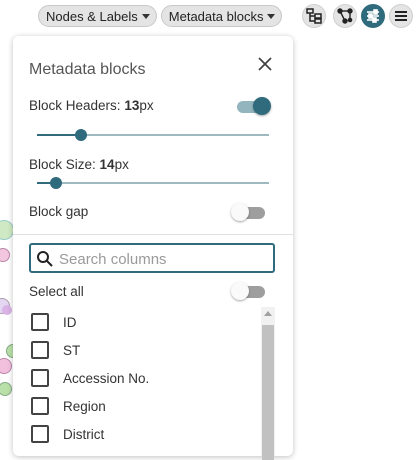 The width and height of the screenshot is (418, 460). Describe the element at coordinates (121, 164) in the screenshot. I see `block-size-unit: px` at that location.